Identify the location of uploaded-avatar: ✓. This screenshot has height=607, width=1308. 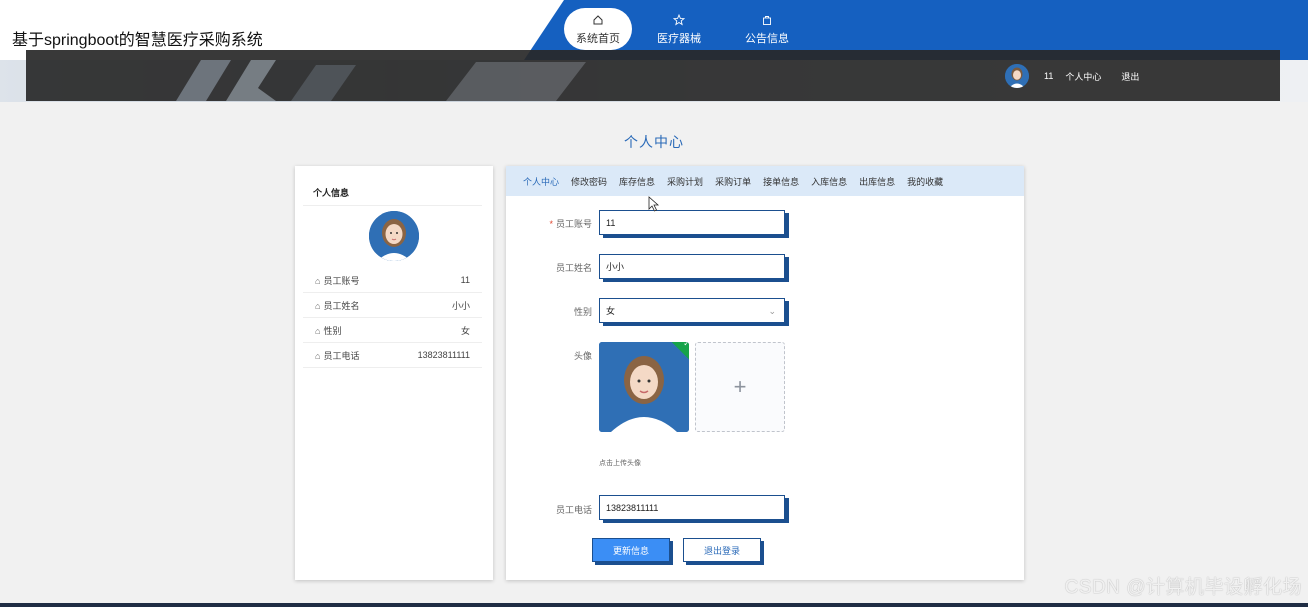
(644, 387).